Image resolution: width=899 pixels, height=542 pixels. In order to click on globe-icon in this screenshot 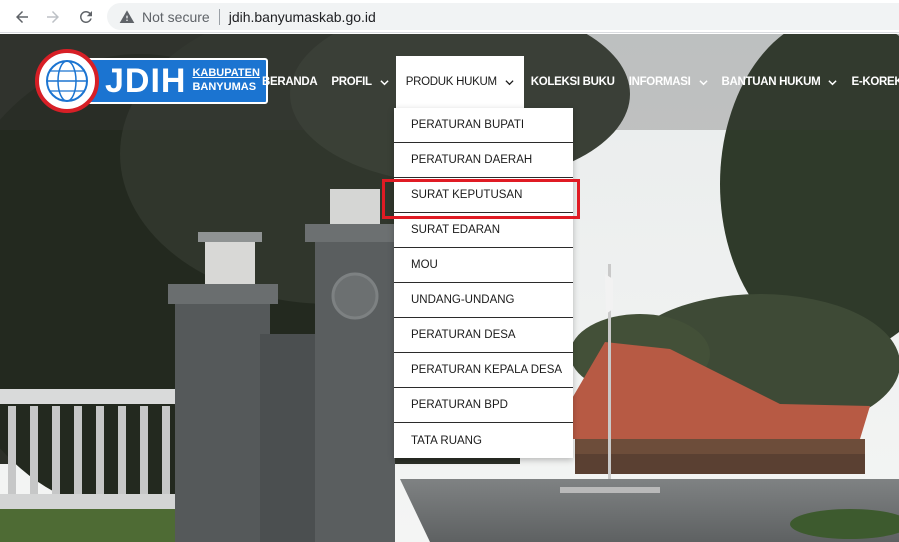, I will do `click(67, 81)`.